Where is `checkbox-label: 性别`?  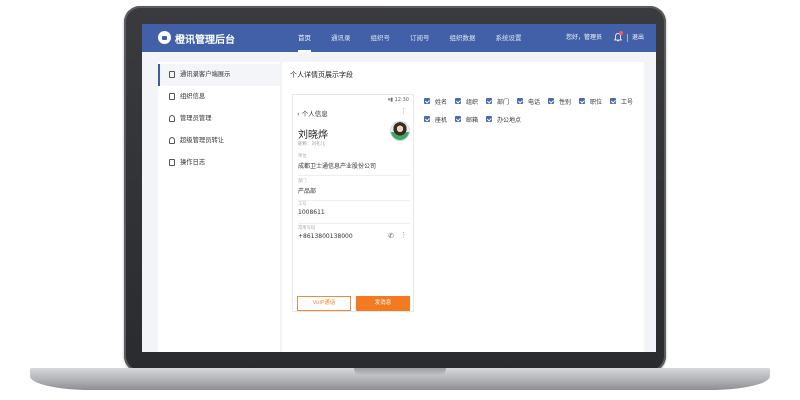 checkbox-label: 性别 is located at coordinates (565, 102).